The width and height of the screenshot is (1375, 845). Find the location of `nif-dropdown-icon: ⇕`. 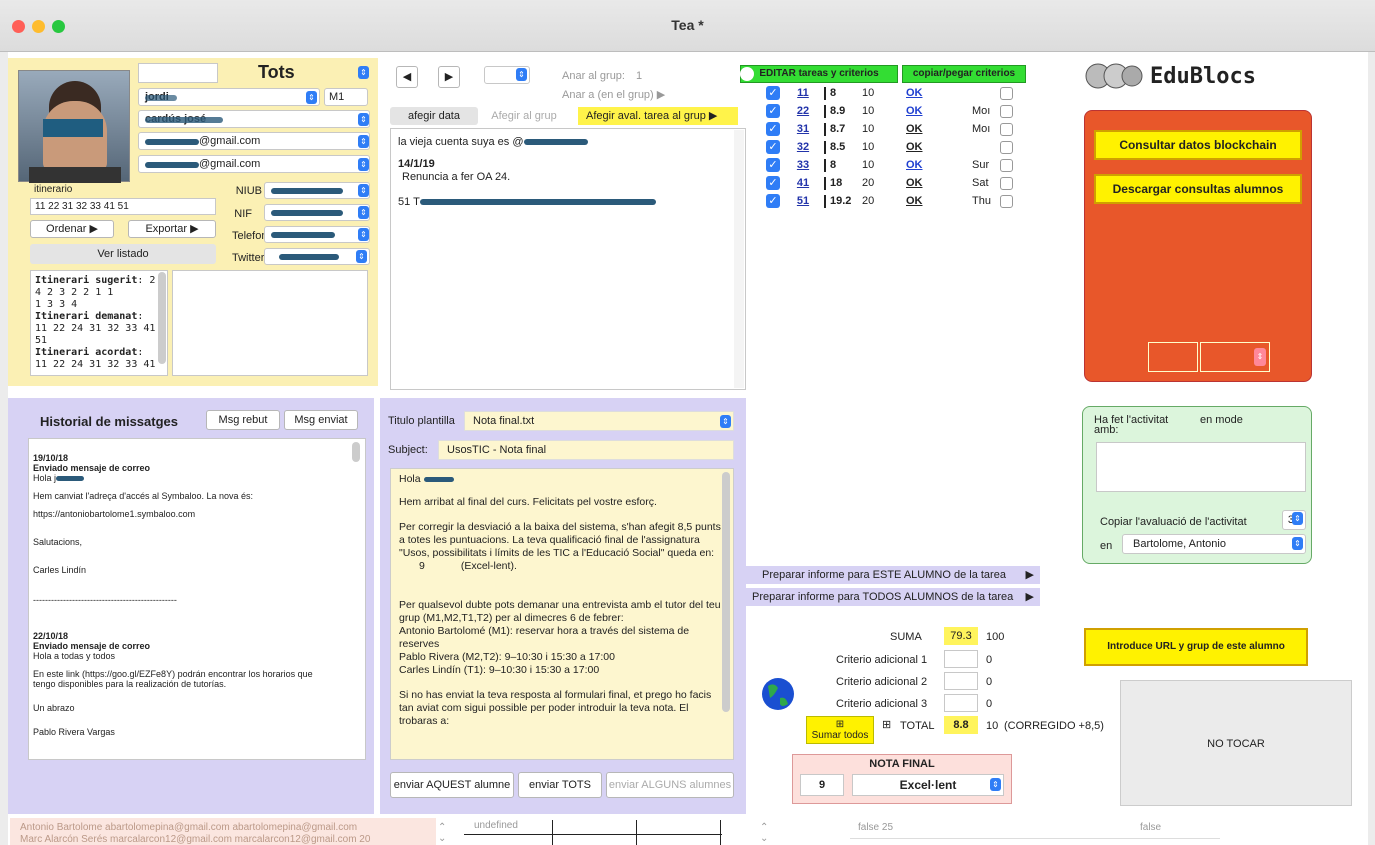

nif-dropdown-icon: ⇕ is located at coordinates (363, 212).